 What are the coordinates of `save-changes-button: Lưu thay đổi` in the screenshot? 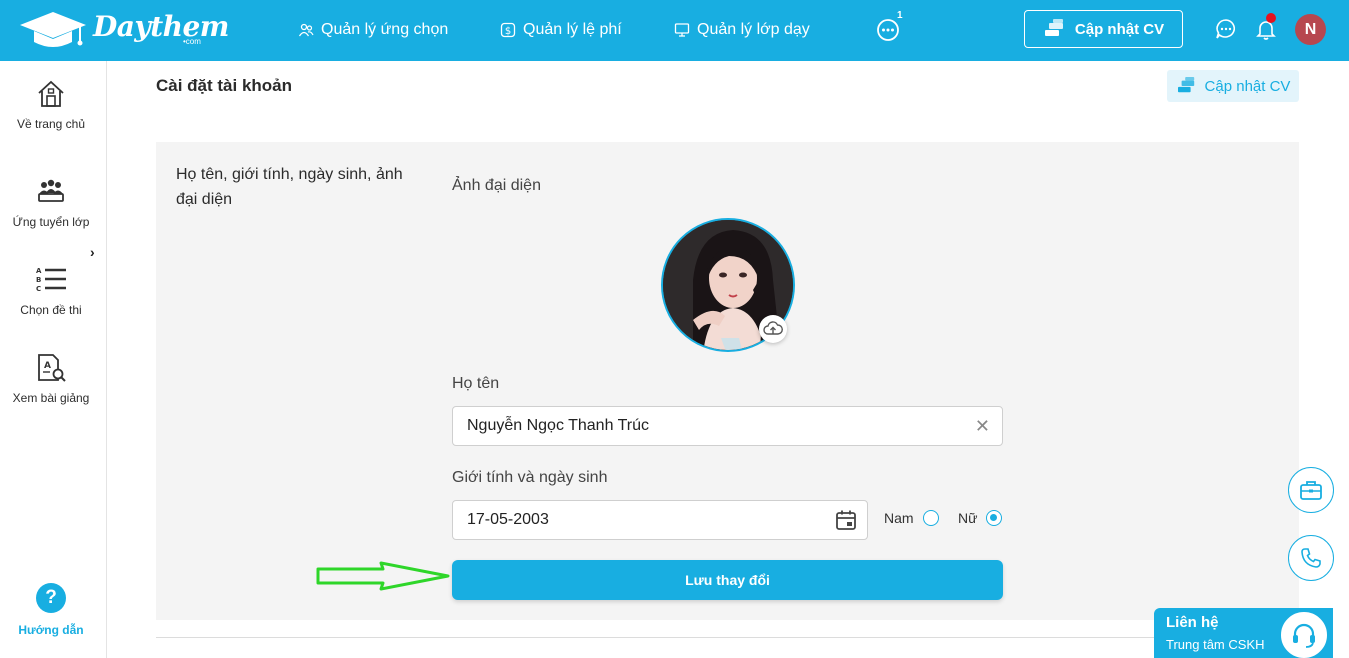 It's located at (727, 580).